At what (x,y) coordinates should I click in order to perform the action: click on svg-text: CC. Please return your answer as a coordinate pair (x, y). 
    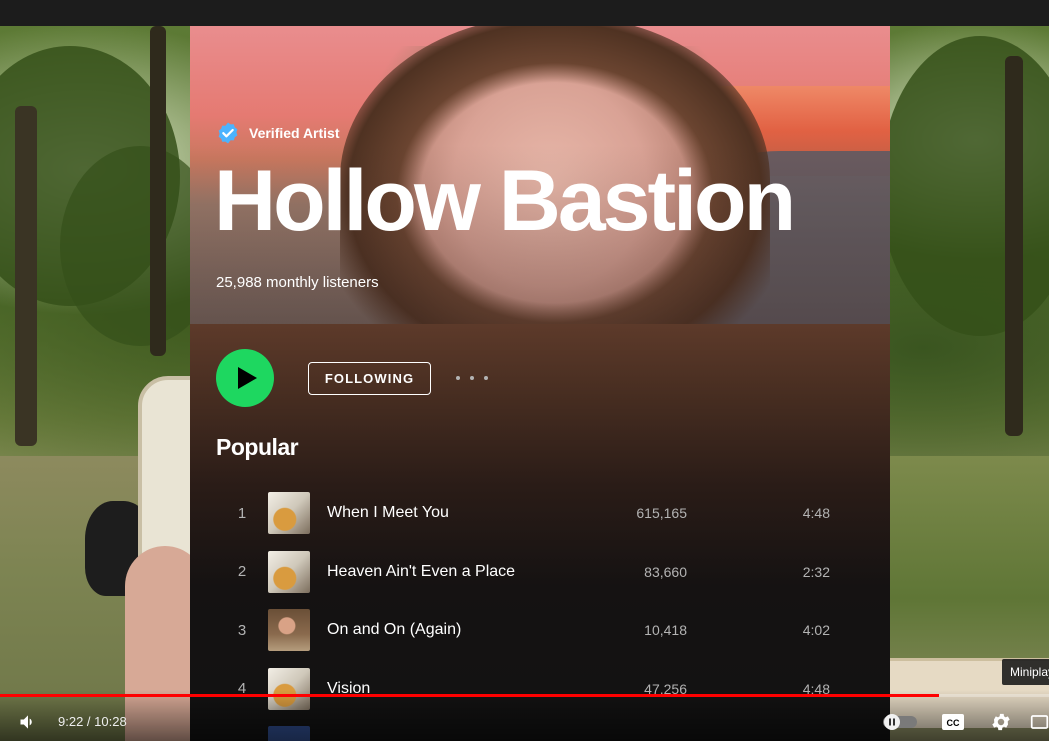
    Looking at the image, I should click on (953, 723).